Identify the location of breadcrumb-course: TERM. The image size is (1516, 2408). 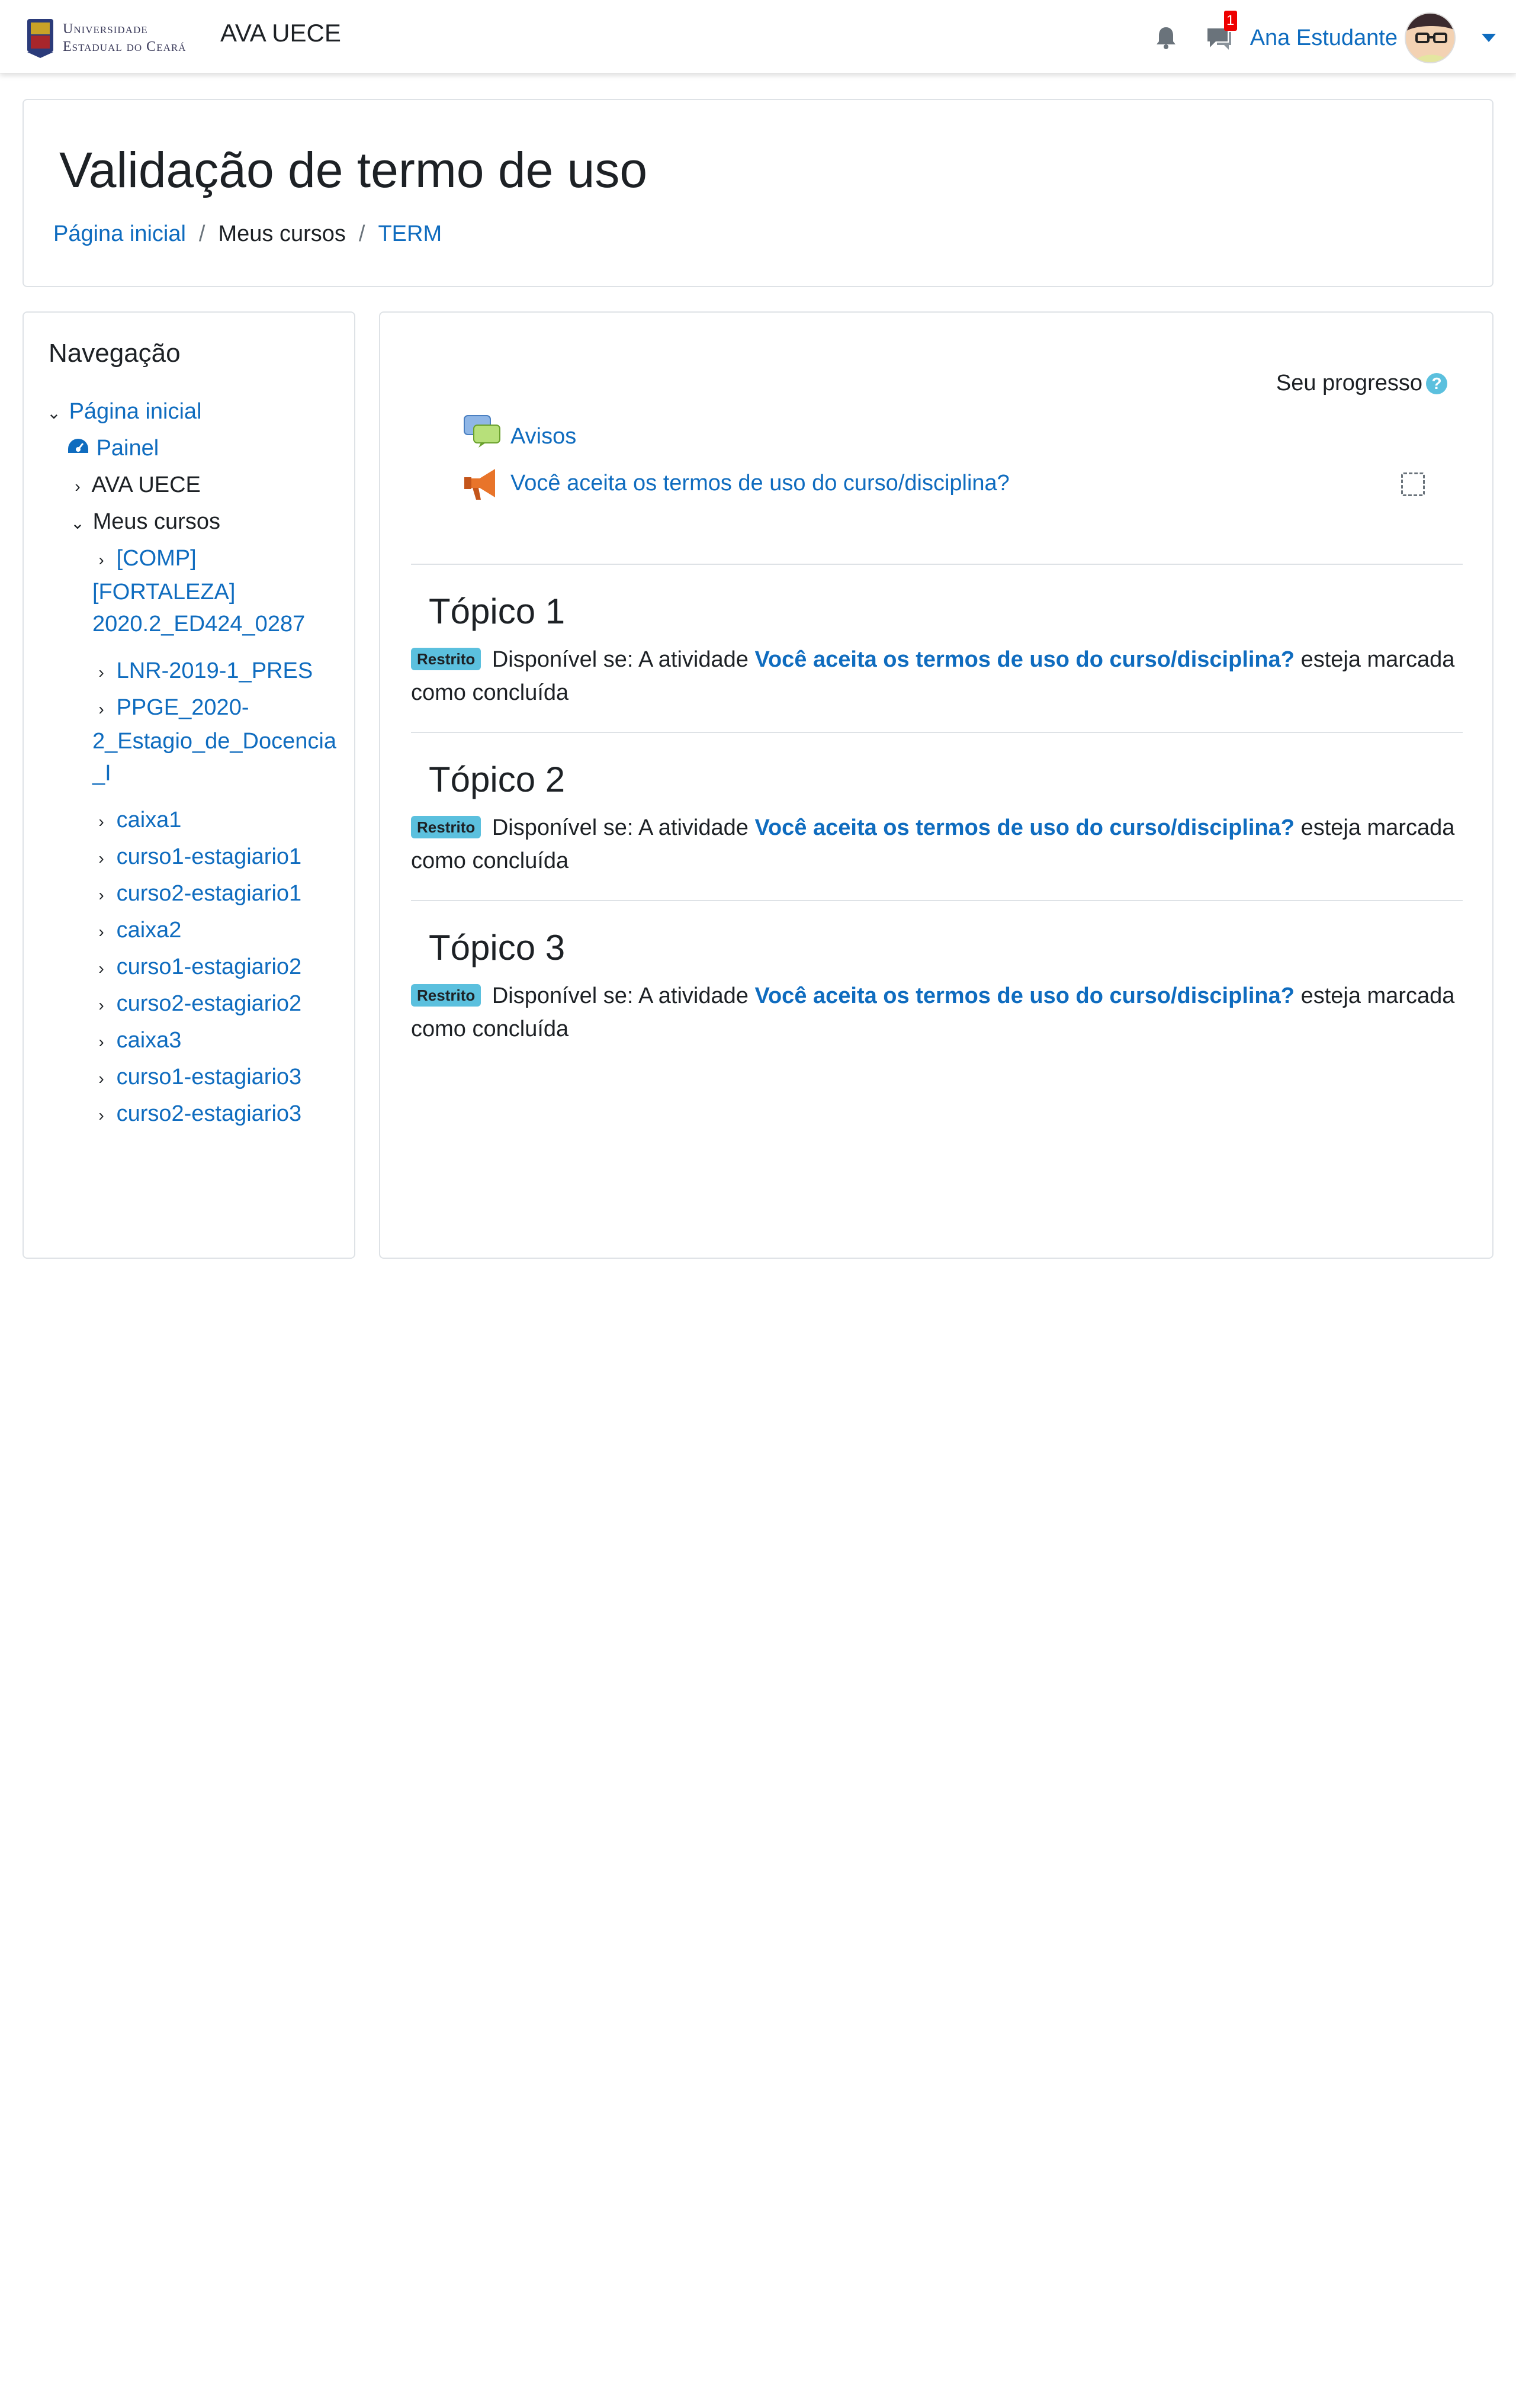
(410, 234).